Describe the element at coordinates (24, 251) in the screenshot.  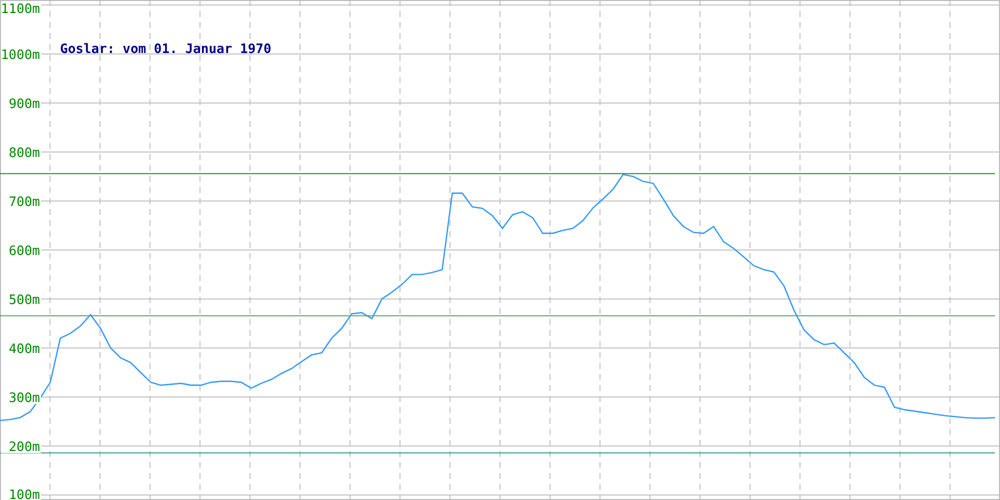
I see `axis-tick-label: 600m` at that location.